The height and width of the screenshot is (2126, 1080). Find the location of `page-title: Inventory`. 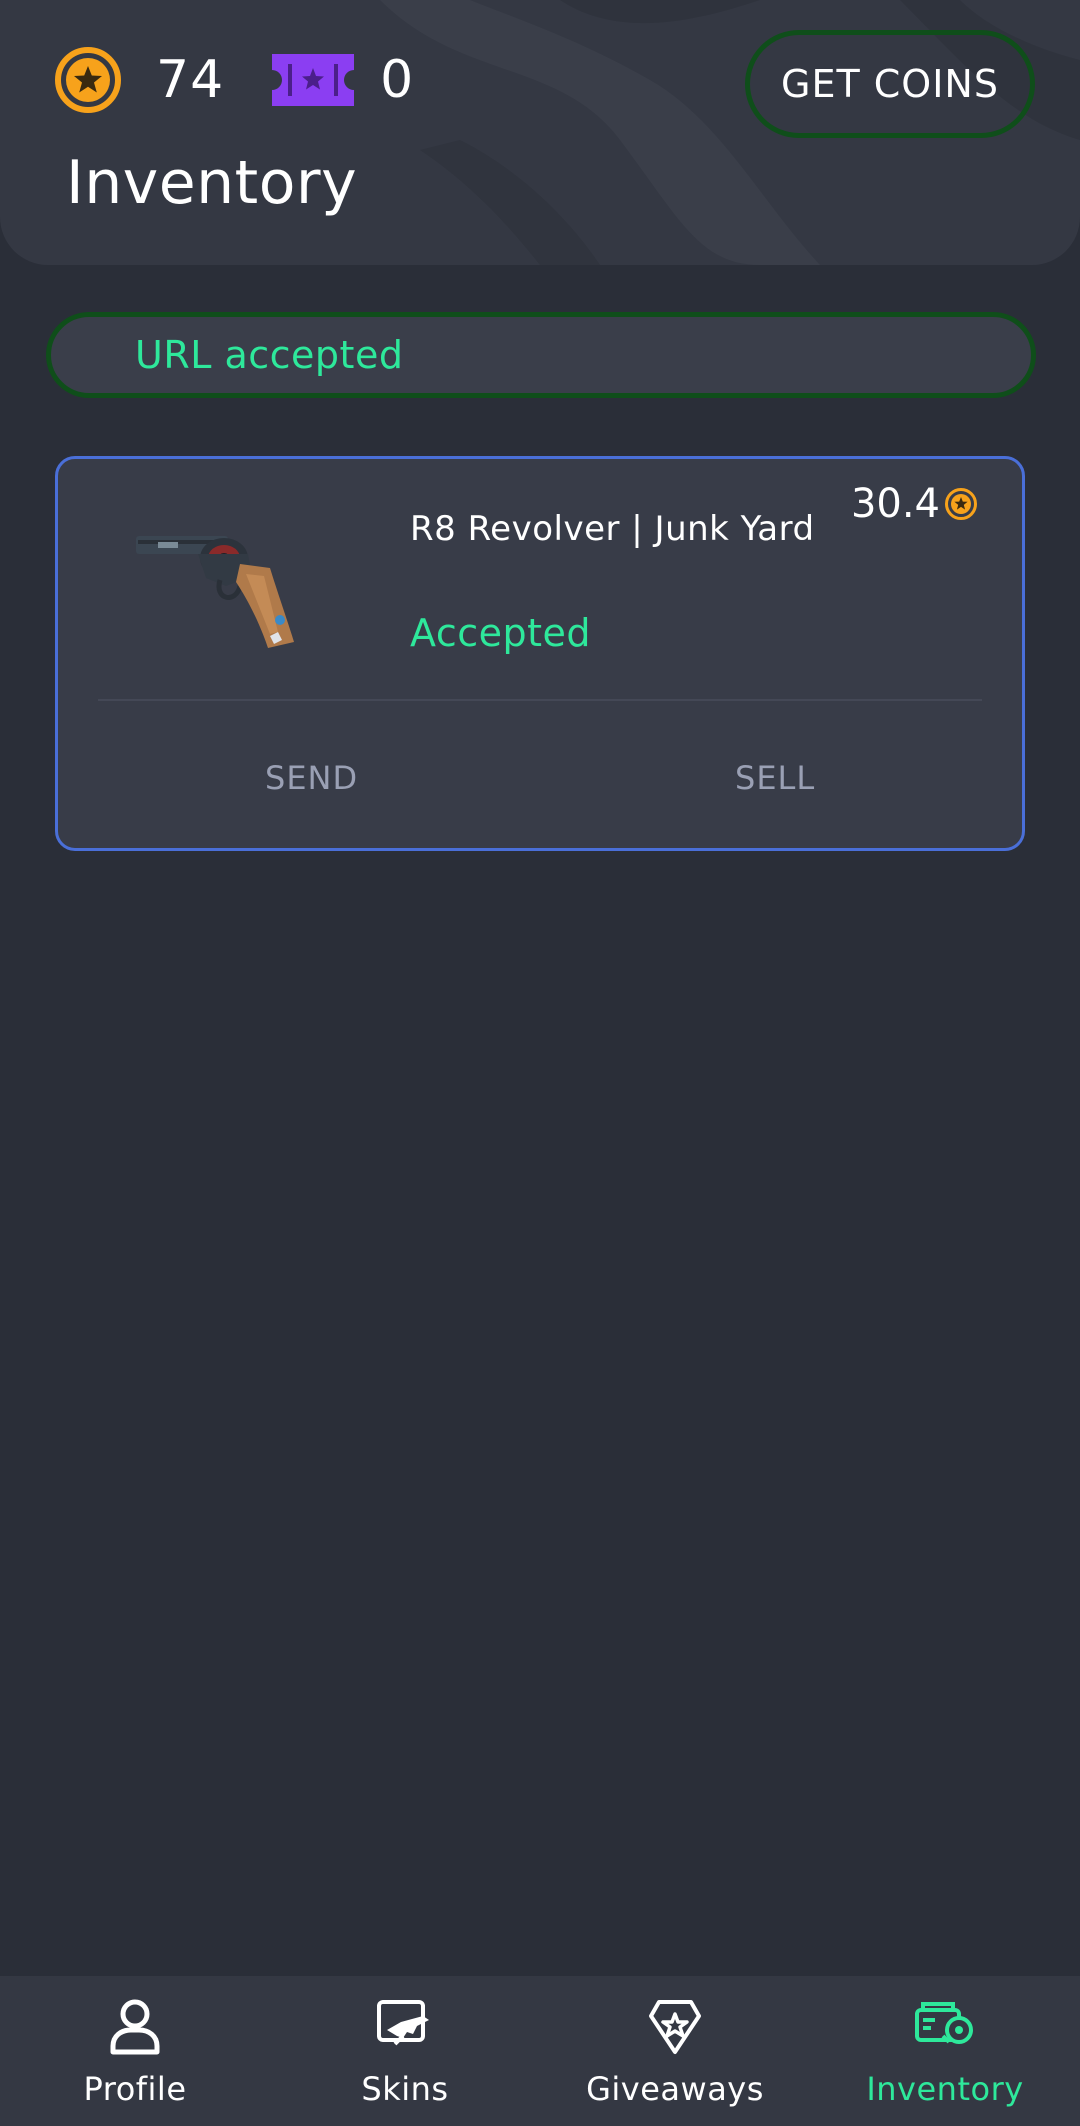

page-title: Inventory is located at coordinates (212, 183).